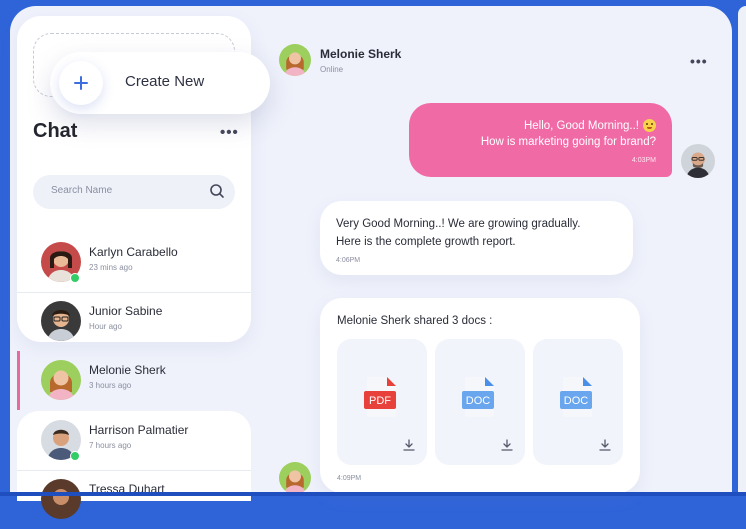 The height and width of the screenshot is (529, 746). What do you see at coordinates (229, 132) in the screenshot?
I see `sidebar-more-icon: •••` at bounding box center [229, 132].